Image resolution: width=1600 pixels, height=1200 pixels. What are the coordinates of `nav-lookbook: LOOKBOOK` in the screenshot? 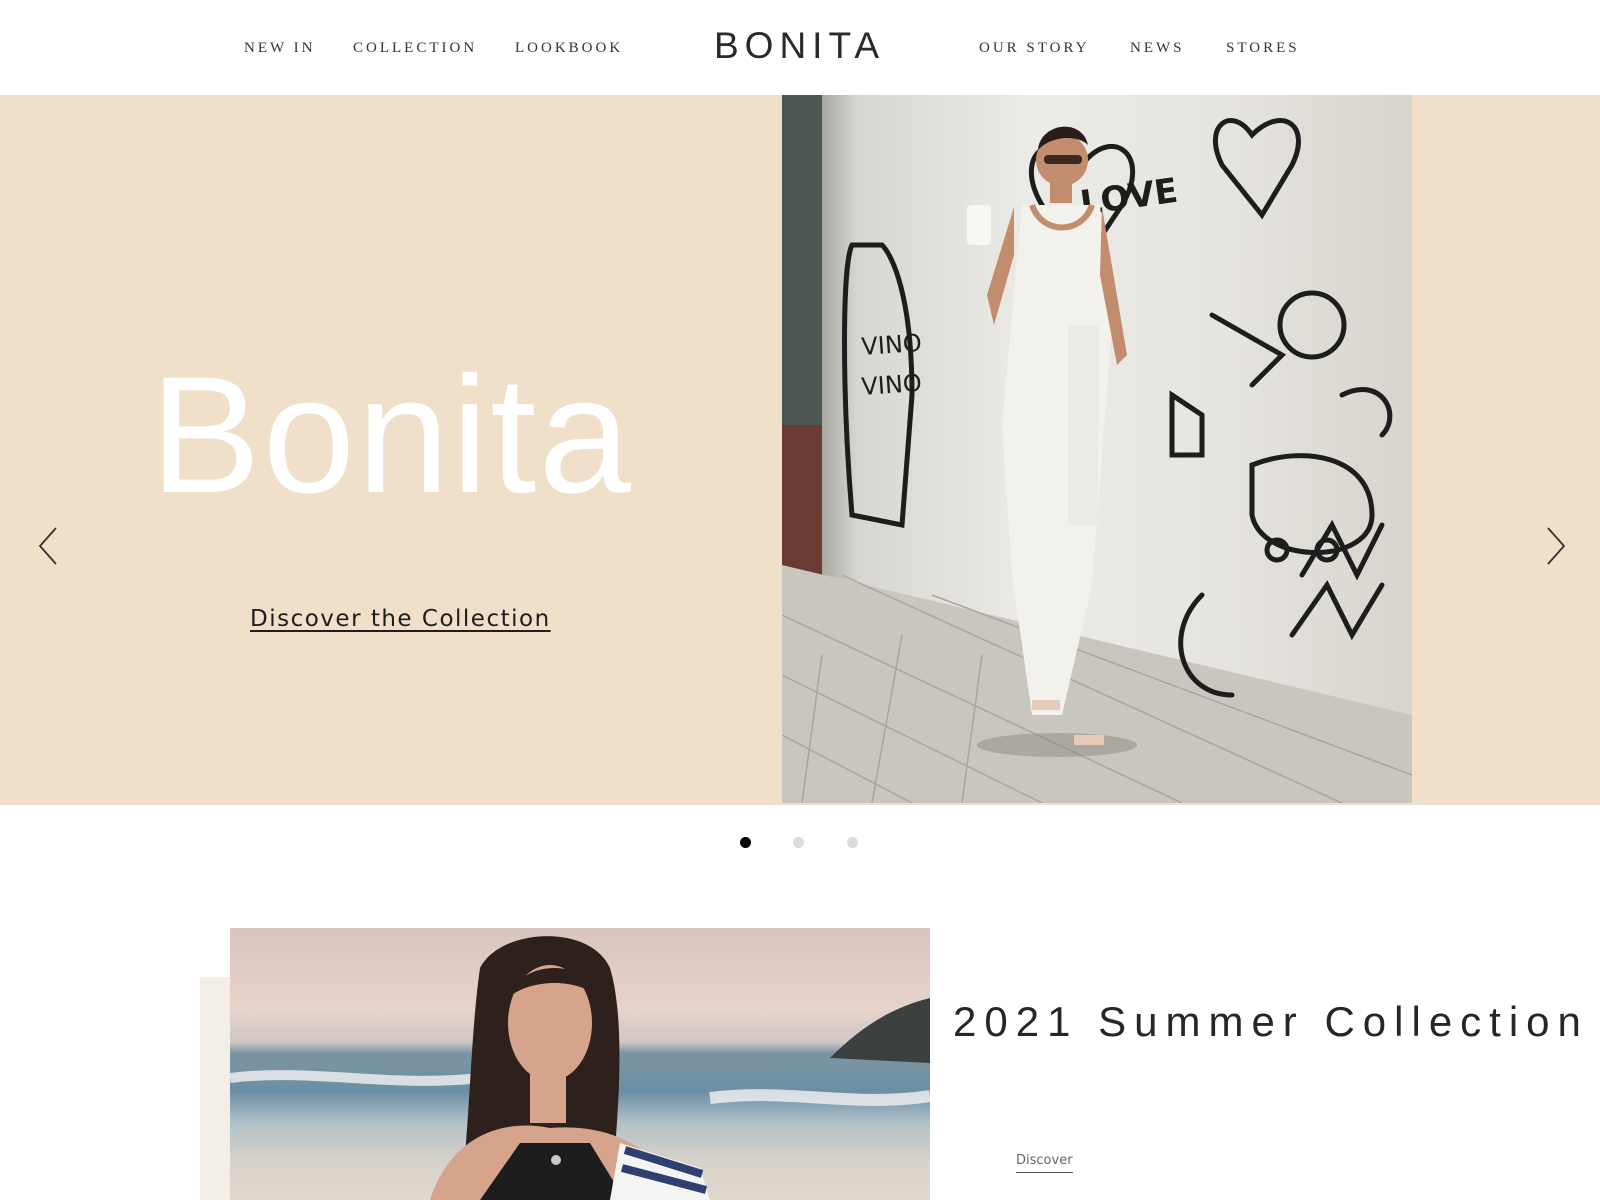 It's located at (569, 48).